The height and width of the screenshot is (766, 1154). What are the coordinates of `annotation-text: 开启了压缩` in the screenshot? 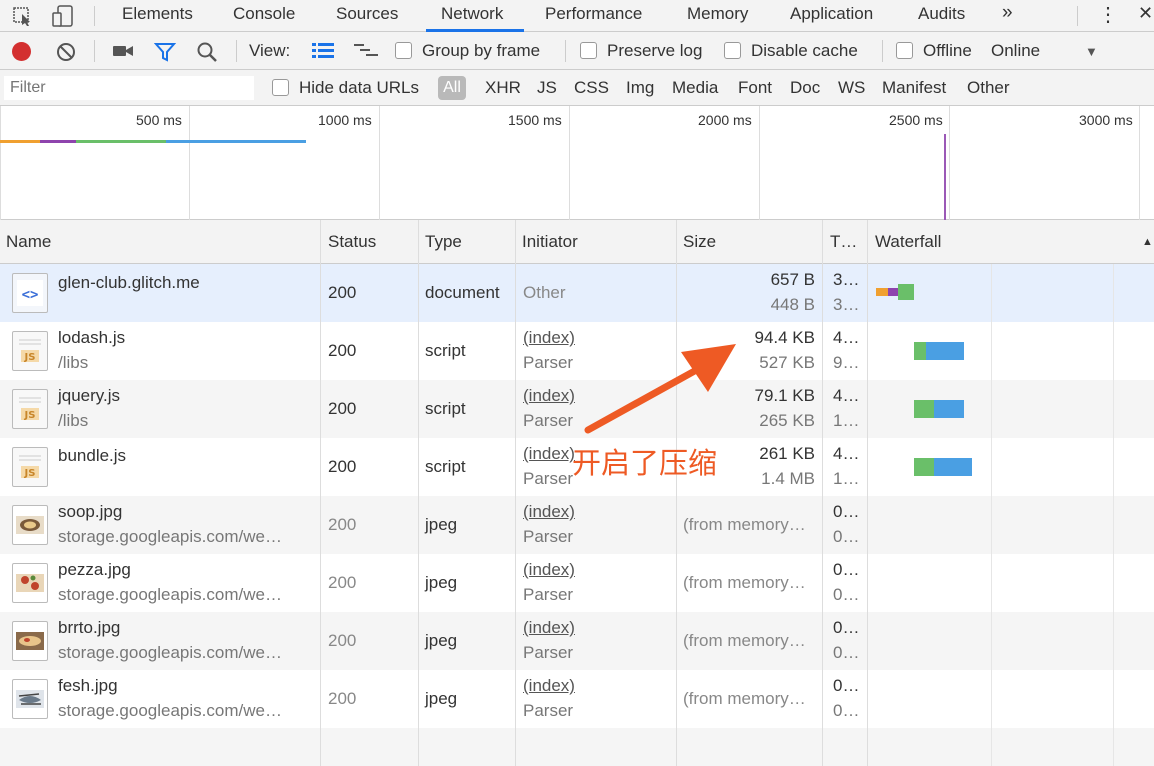 It's located at (645, 464).